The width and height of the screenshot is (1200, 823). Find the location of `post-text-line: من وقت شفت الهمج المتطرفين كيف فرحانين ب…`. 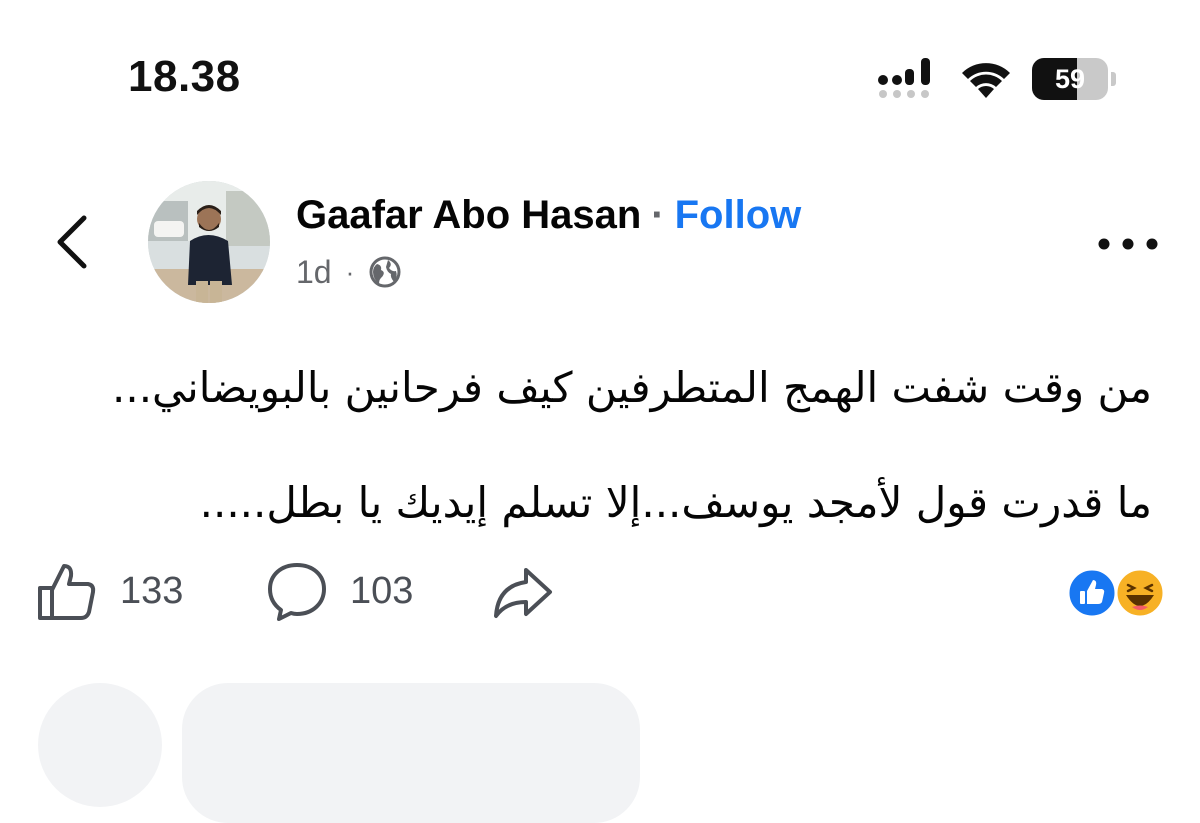

post-text-line: من وقت شفت الهمج المتطرفين كيف فرحانين ب… is located at coordinates (632, 387).